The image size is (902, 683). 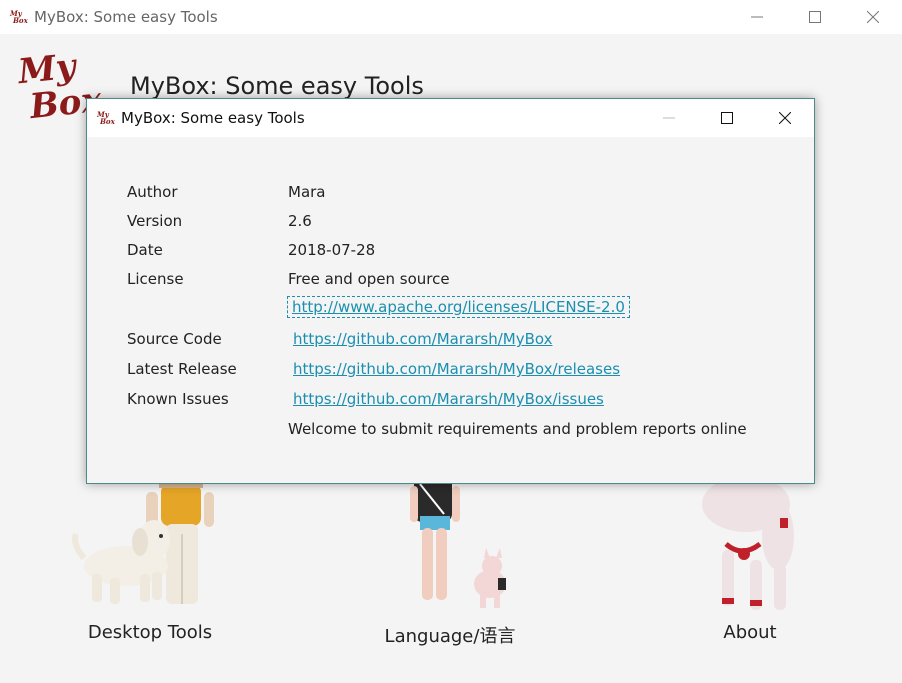 What do you see at coordinates (422, 339) in the screenshot?
I see `source-code-link: https://github.com/Mararsh/MyBox` at bounding box center [422, 339].